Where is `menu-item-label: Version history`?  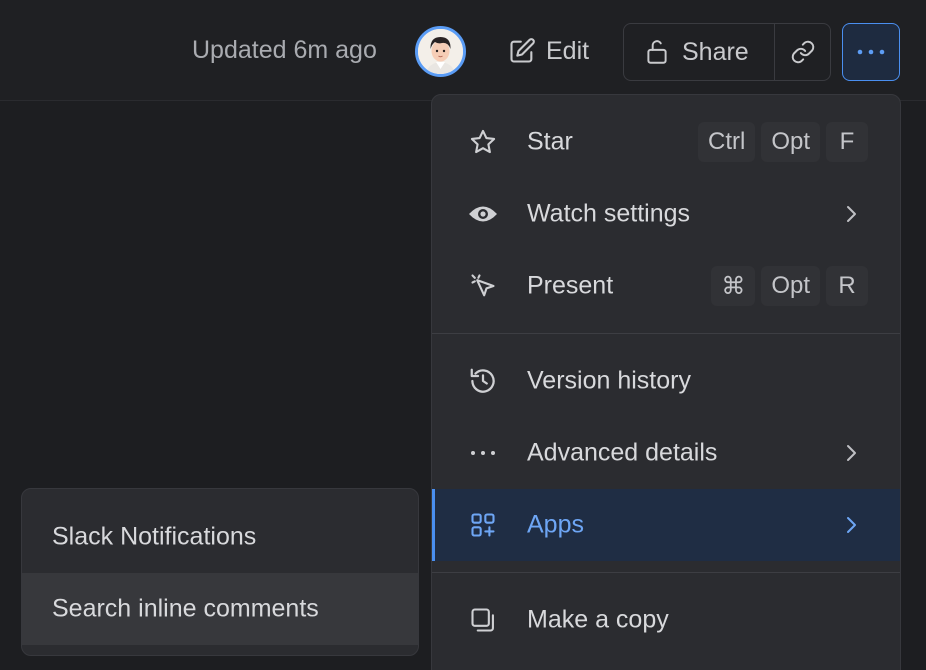
menu-item-label: Version history is located at coordinates (609, 380).